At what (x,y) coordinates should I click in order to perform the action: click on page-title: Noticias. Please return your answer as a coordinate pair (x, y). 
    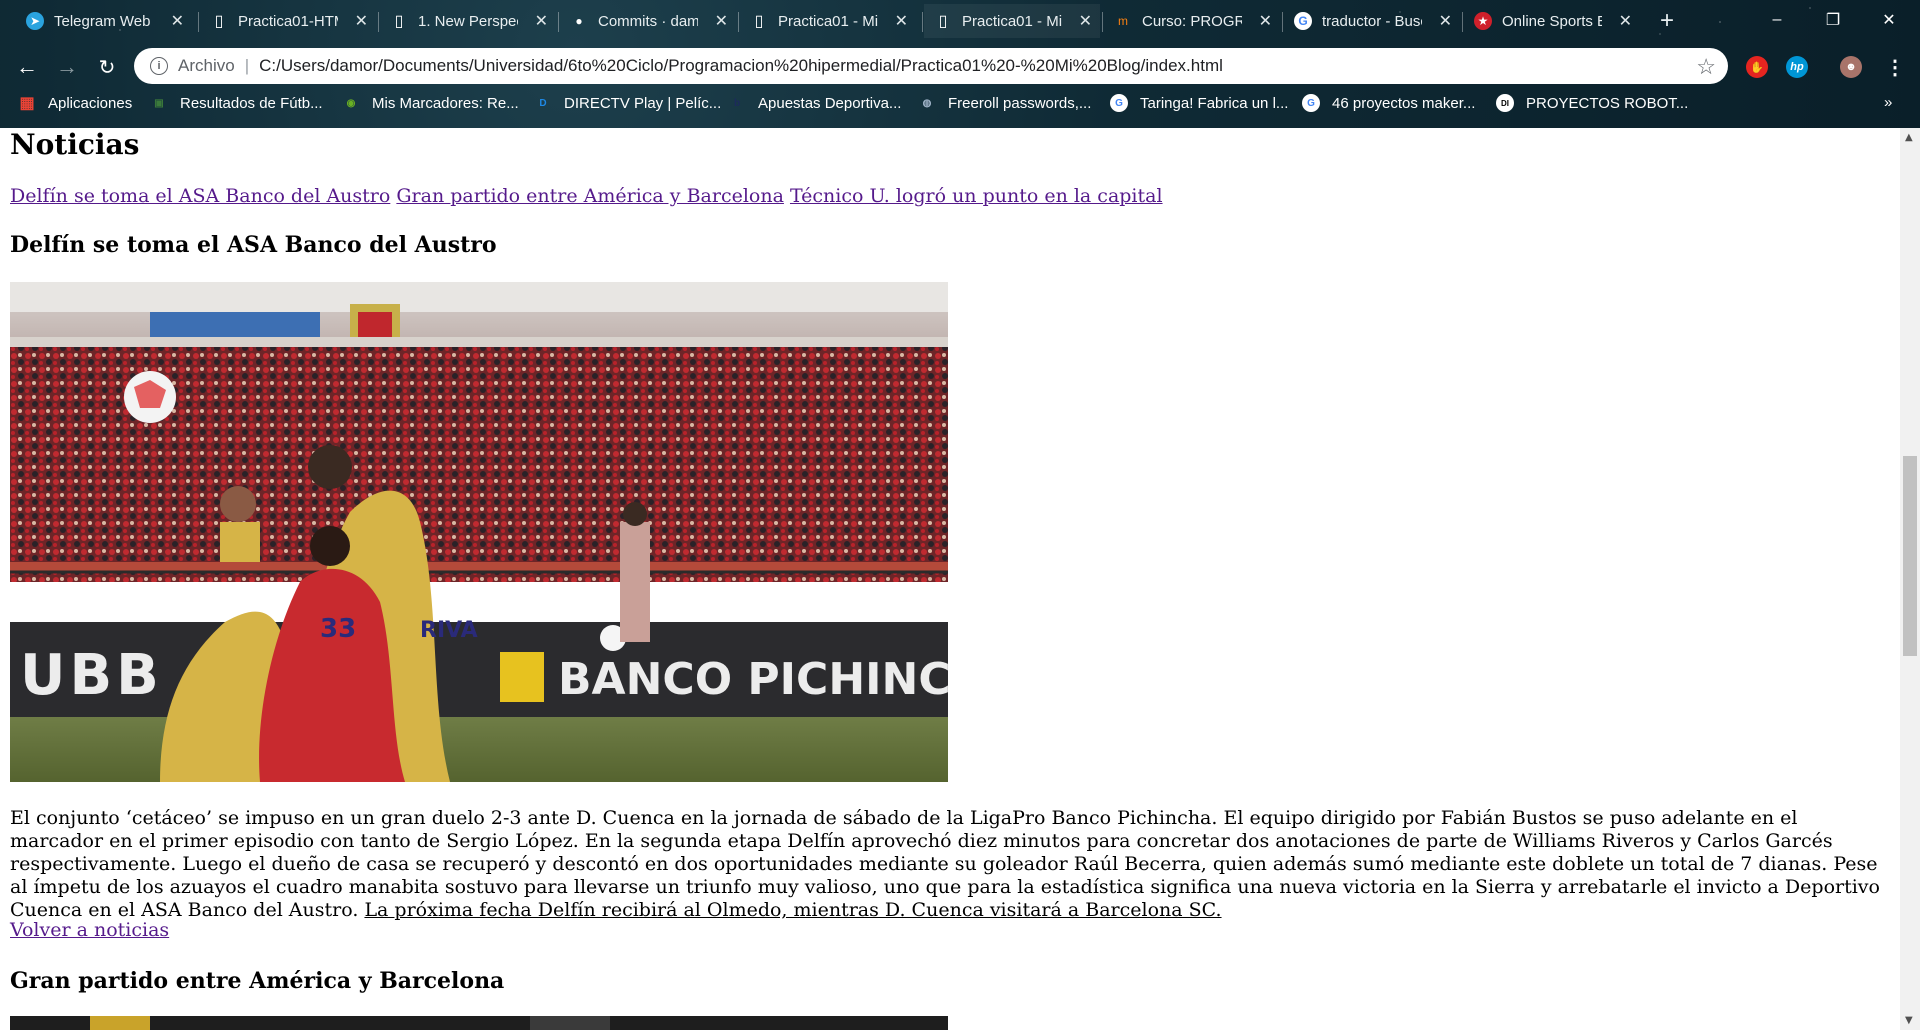
    Looking at the image, I should click on (75, 144).